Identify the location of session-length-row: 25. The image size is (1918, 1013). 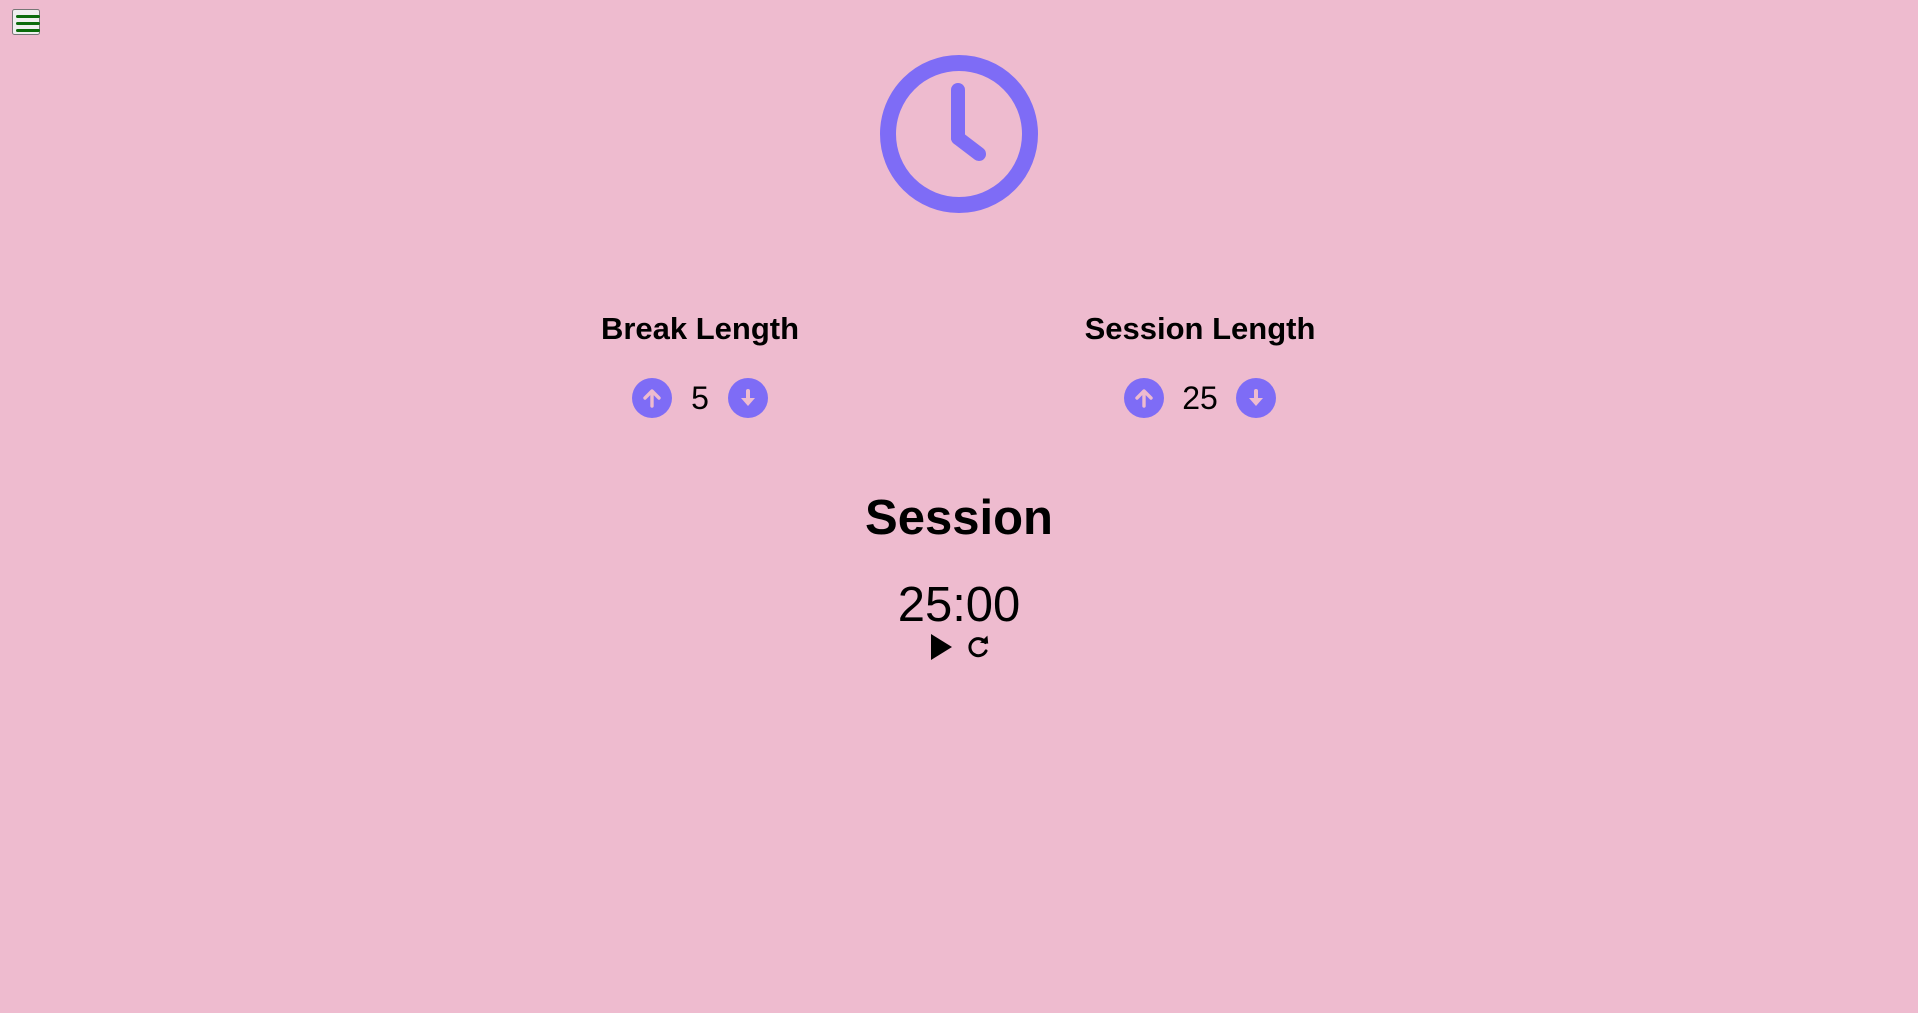
(1200, 398).